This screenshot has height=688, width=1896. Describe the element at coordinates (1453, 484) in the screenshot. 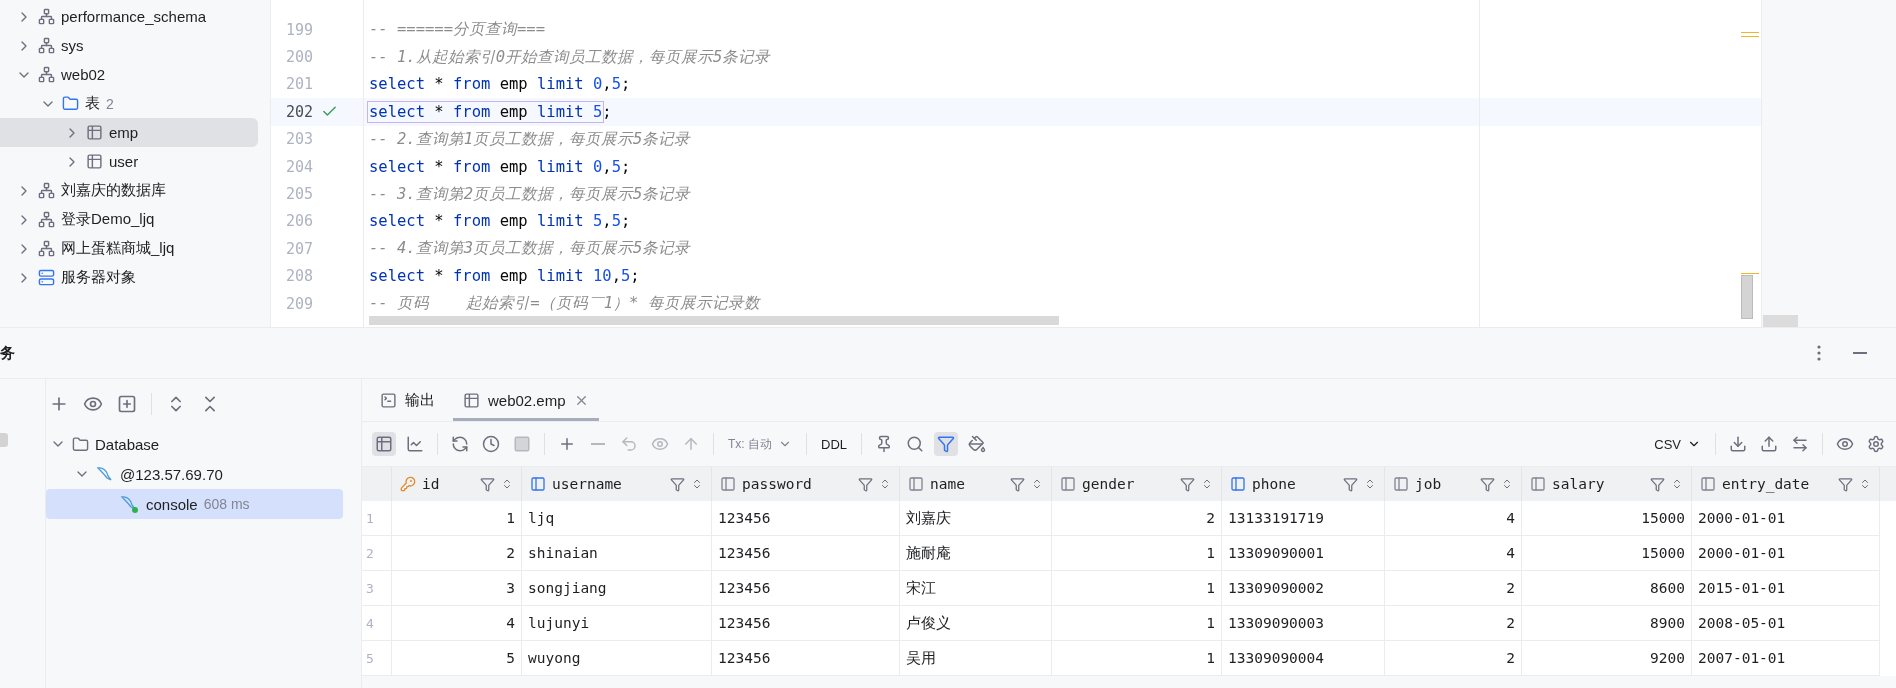

I see `column-header: job` at that location.